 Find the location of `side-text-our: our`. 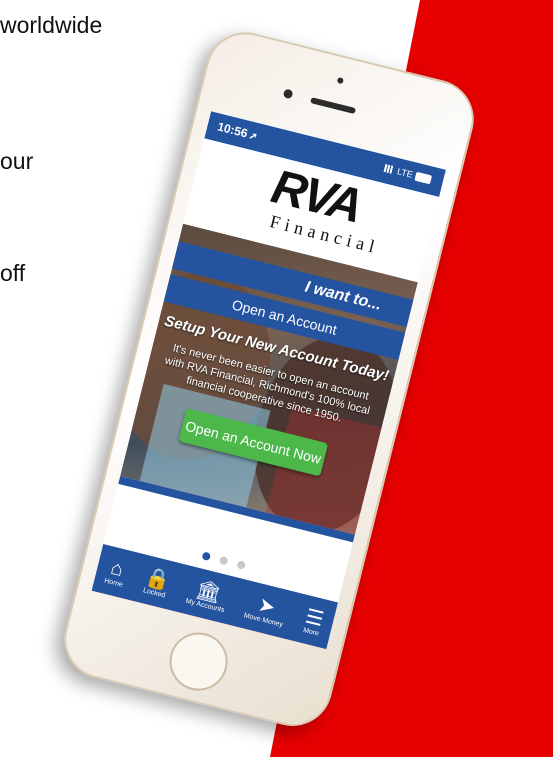

side-text-our: our is located at coordinates (17, 161).